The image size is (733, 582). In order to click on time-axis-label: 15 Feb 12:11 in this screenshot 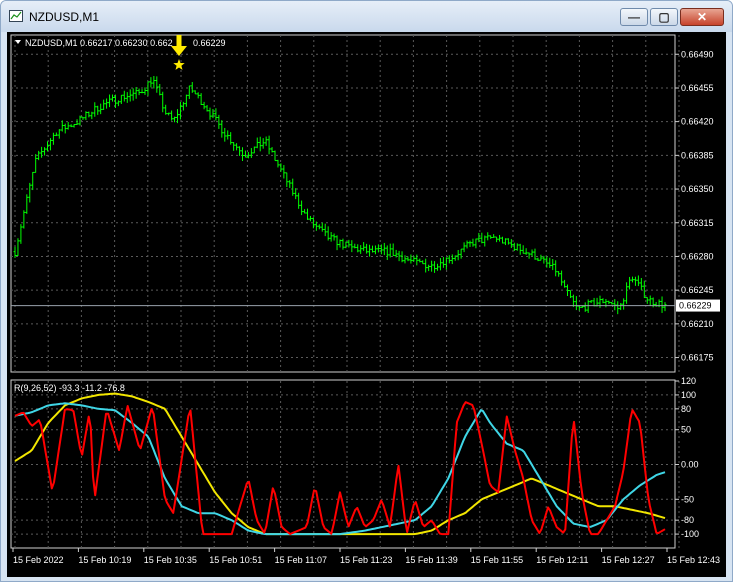, I will do `click(562, 560)`.